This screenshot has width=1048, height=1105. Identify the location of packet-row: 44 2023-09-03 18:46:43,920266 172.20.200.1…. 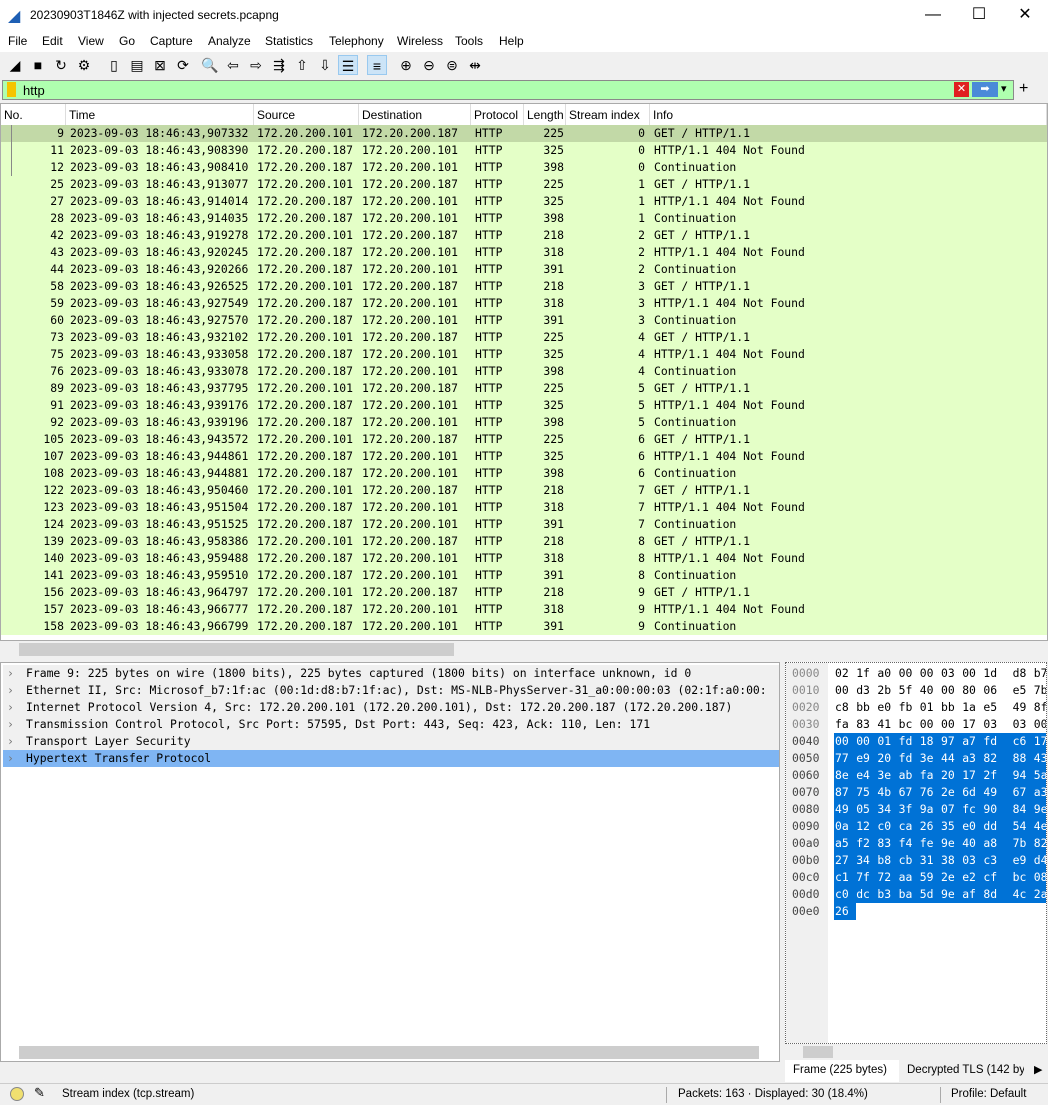
(524, 269).